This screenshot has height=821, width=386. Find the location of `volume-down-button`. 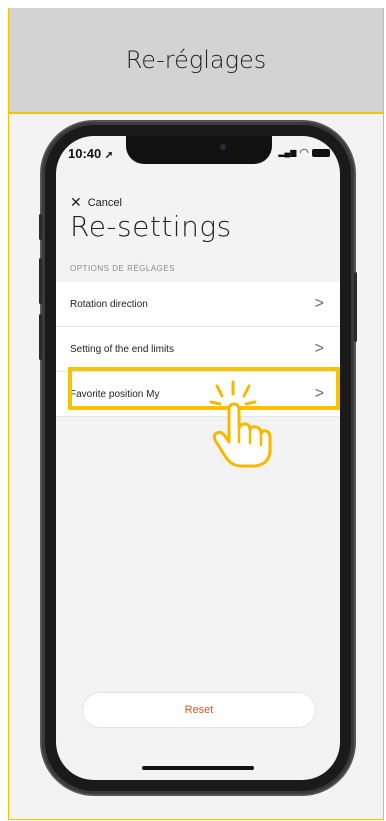

volume-down-button is located at coordinates (40, 337).